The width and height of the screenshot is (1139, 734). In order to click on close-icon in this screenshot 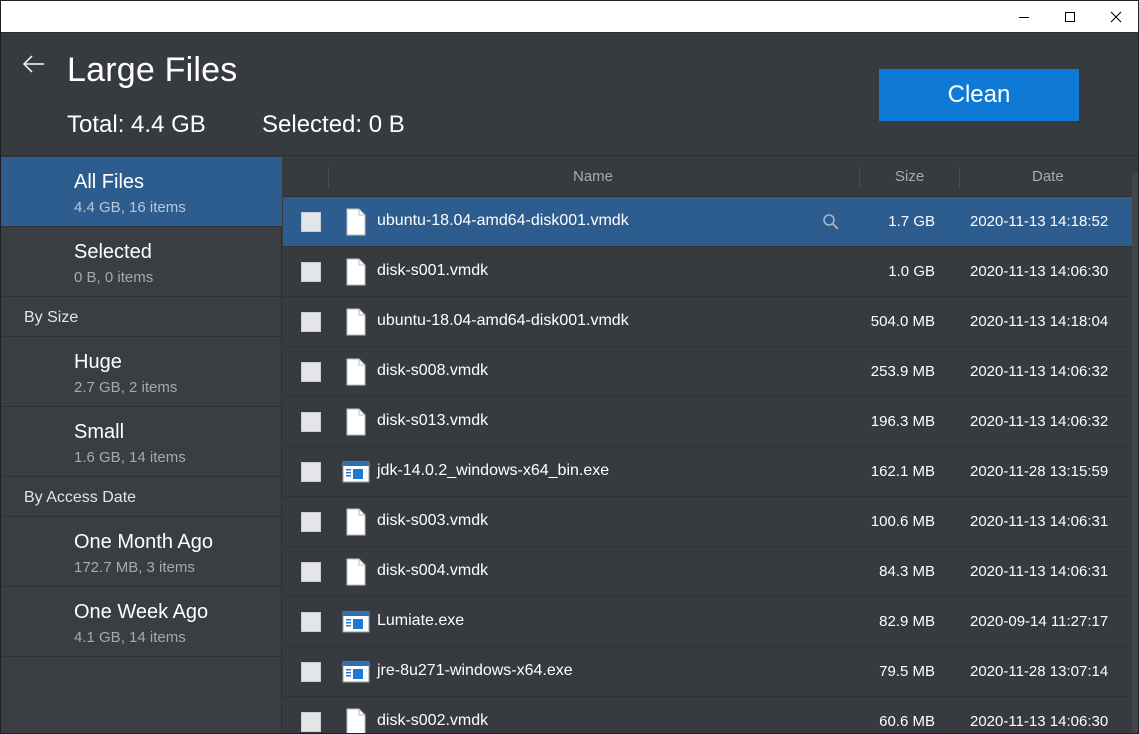, I will do `click(1116, 17)`.